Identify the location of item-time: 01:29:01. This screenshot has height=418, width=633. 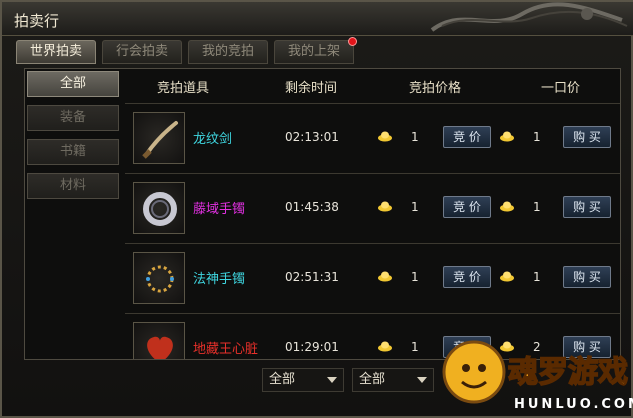
(312, 347).